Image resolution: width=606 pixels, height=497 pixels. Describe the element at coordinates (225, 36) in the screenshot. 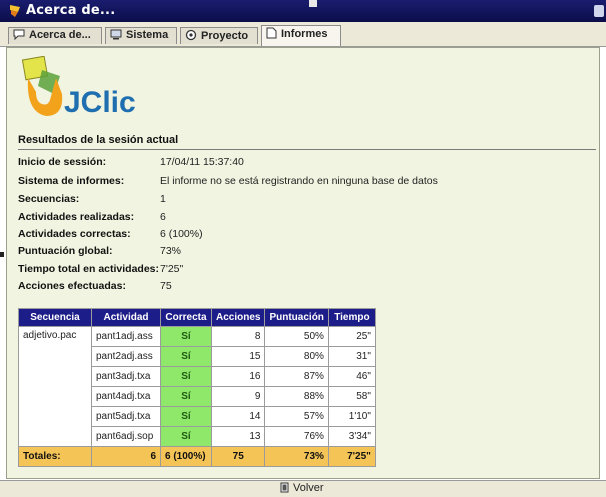

I see `tab-label: Proyecto` at that location.